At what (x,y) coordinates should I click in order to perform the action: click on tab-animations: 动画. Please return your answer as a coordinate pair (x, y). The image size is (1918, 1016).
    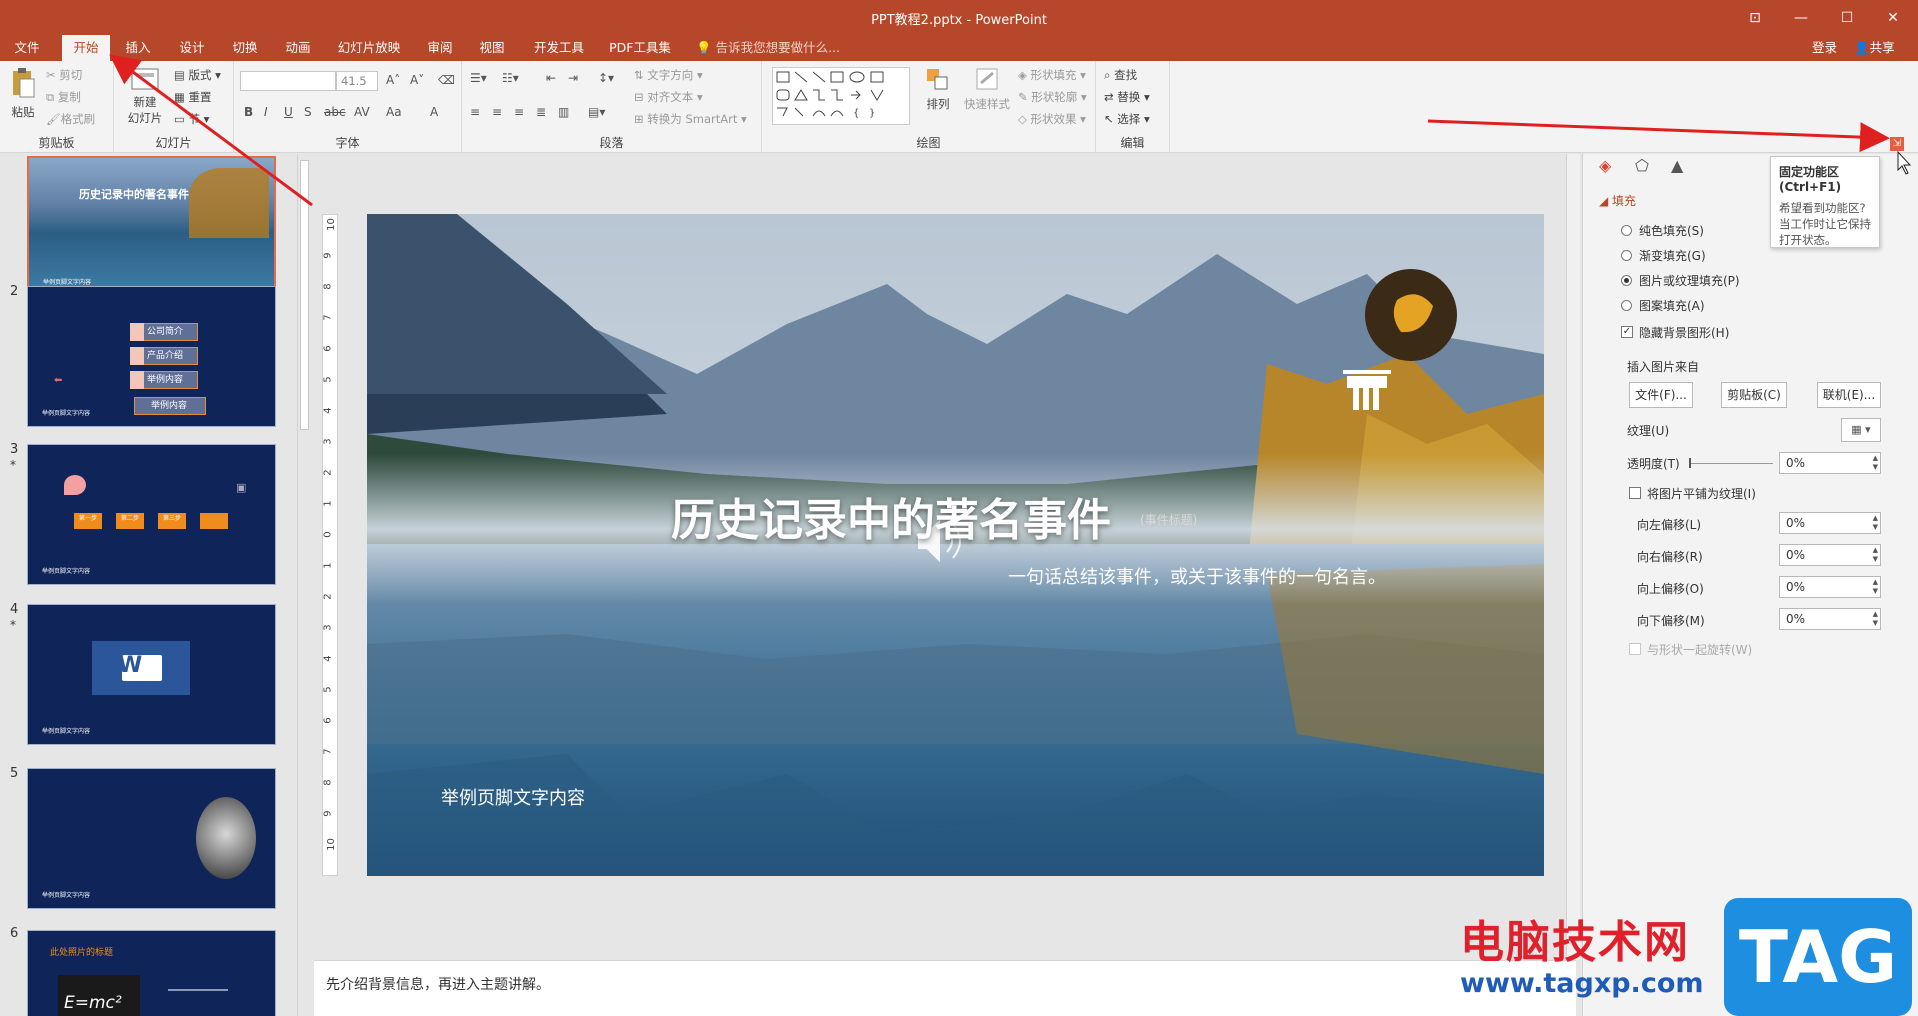
    Looking at the image, I should click on (298, 48).